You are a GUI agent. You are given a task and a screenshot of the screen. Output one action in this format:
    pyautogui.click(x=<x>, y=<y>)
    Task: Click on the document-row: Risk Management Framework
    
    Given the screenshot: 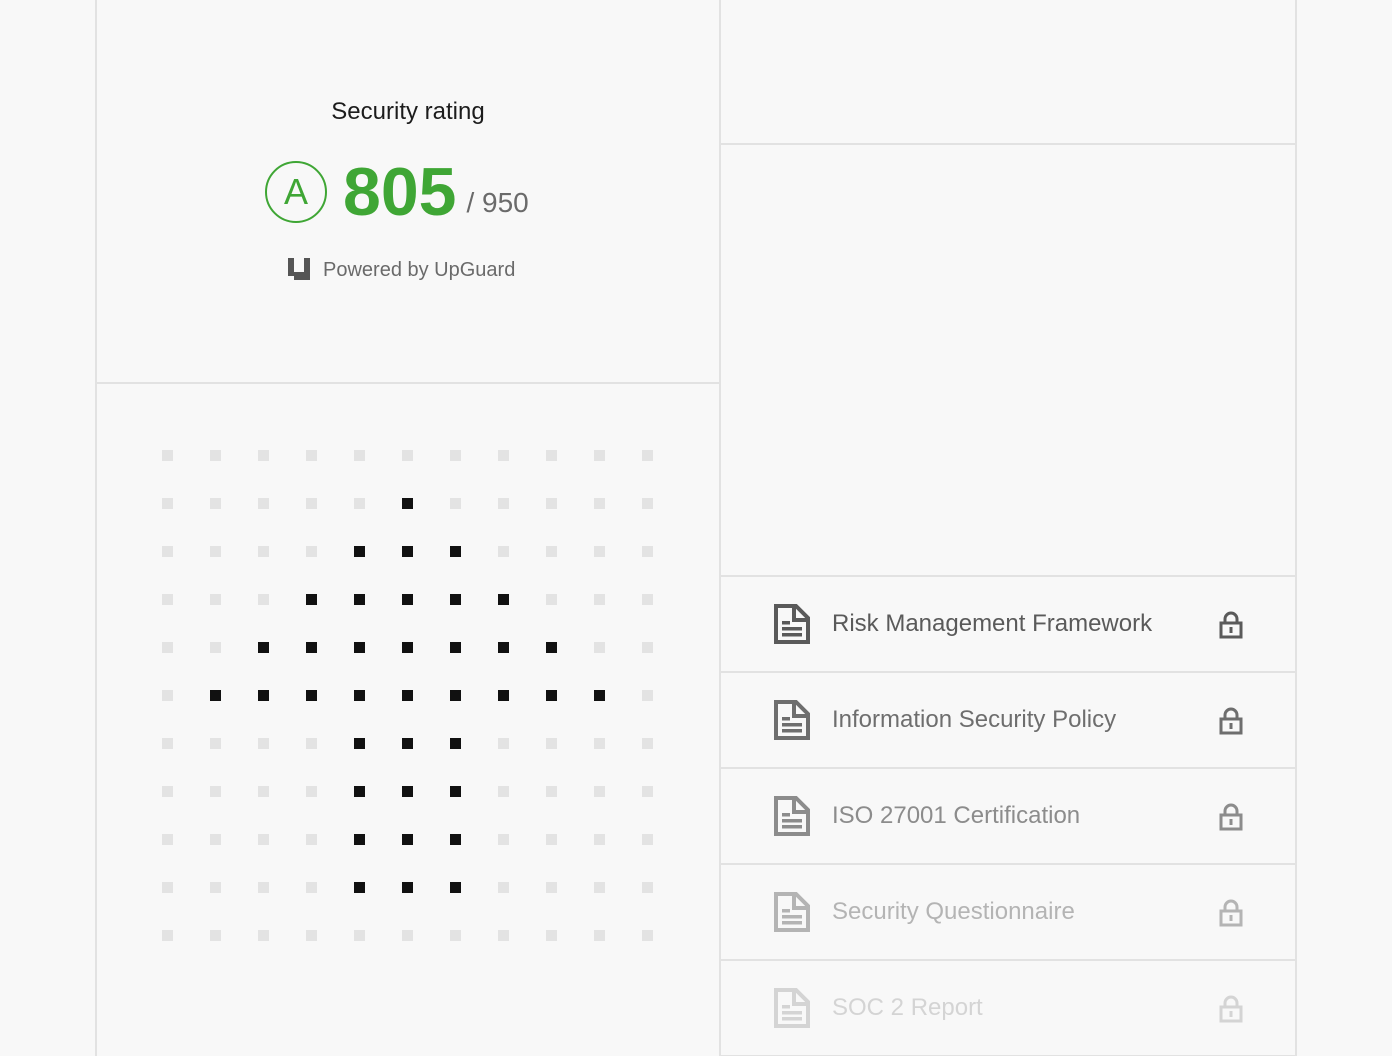 What is the action you would take?
    pyautogui.click(x=1008, y=625)
    